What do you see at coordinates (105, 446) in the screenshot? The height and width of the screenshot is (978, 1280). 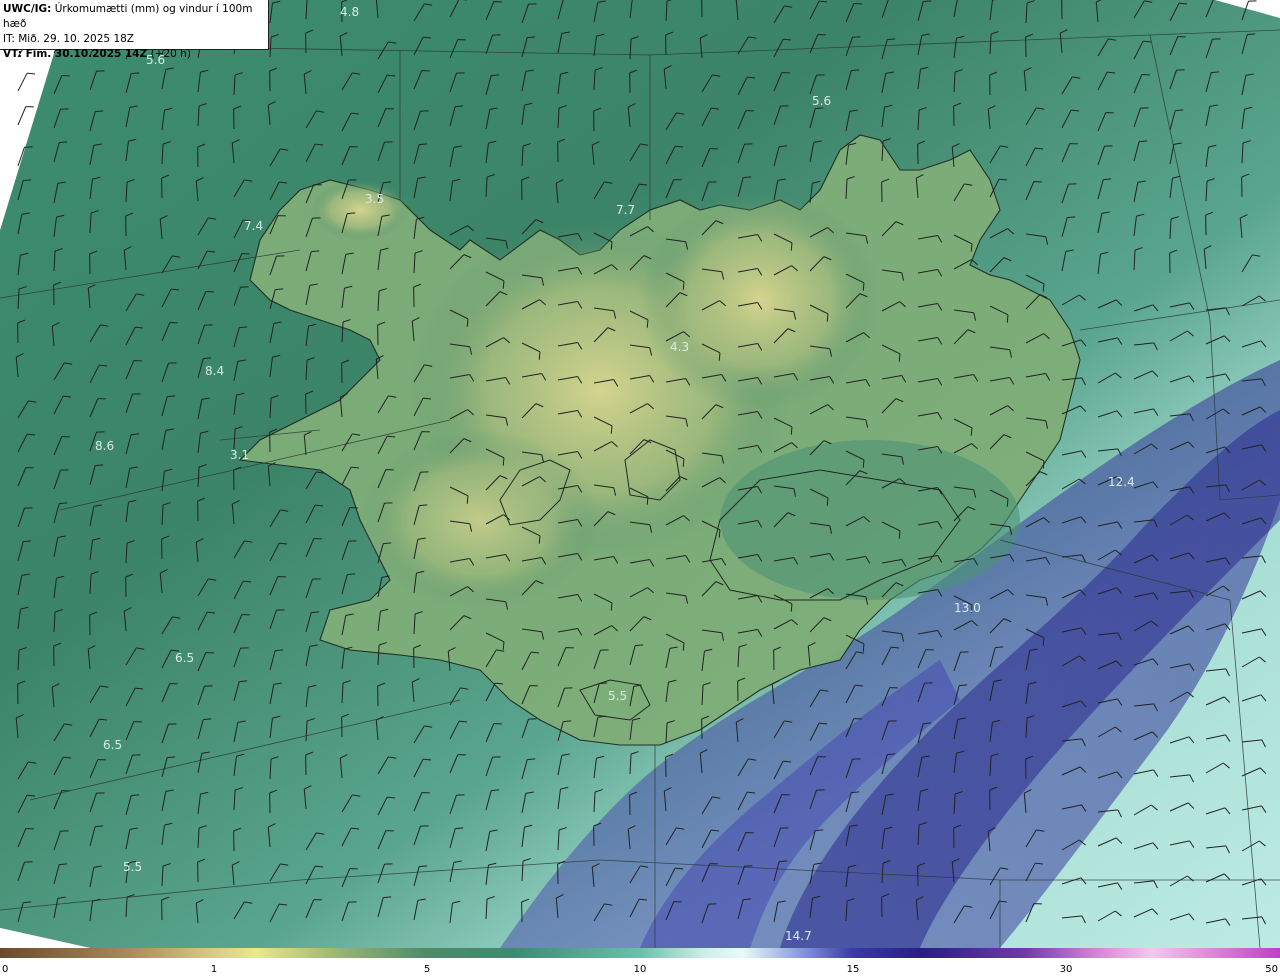 I see `value-label: 8.6` at bounding box center [105, 446].